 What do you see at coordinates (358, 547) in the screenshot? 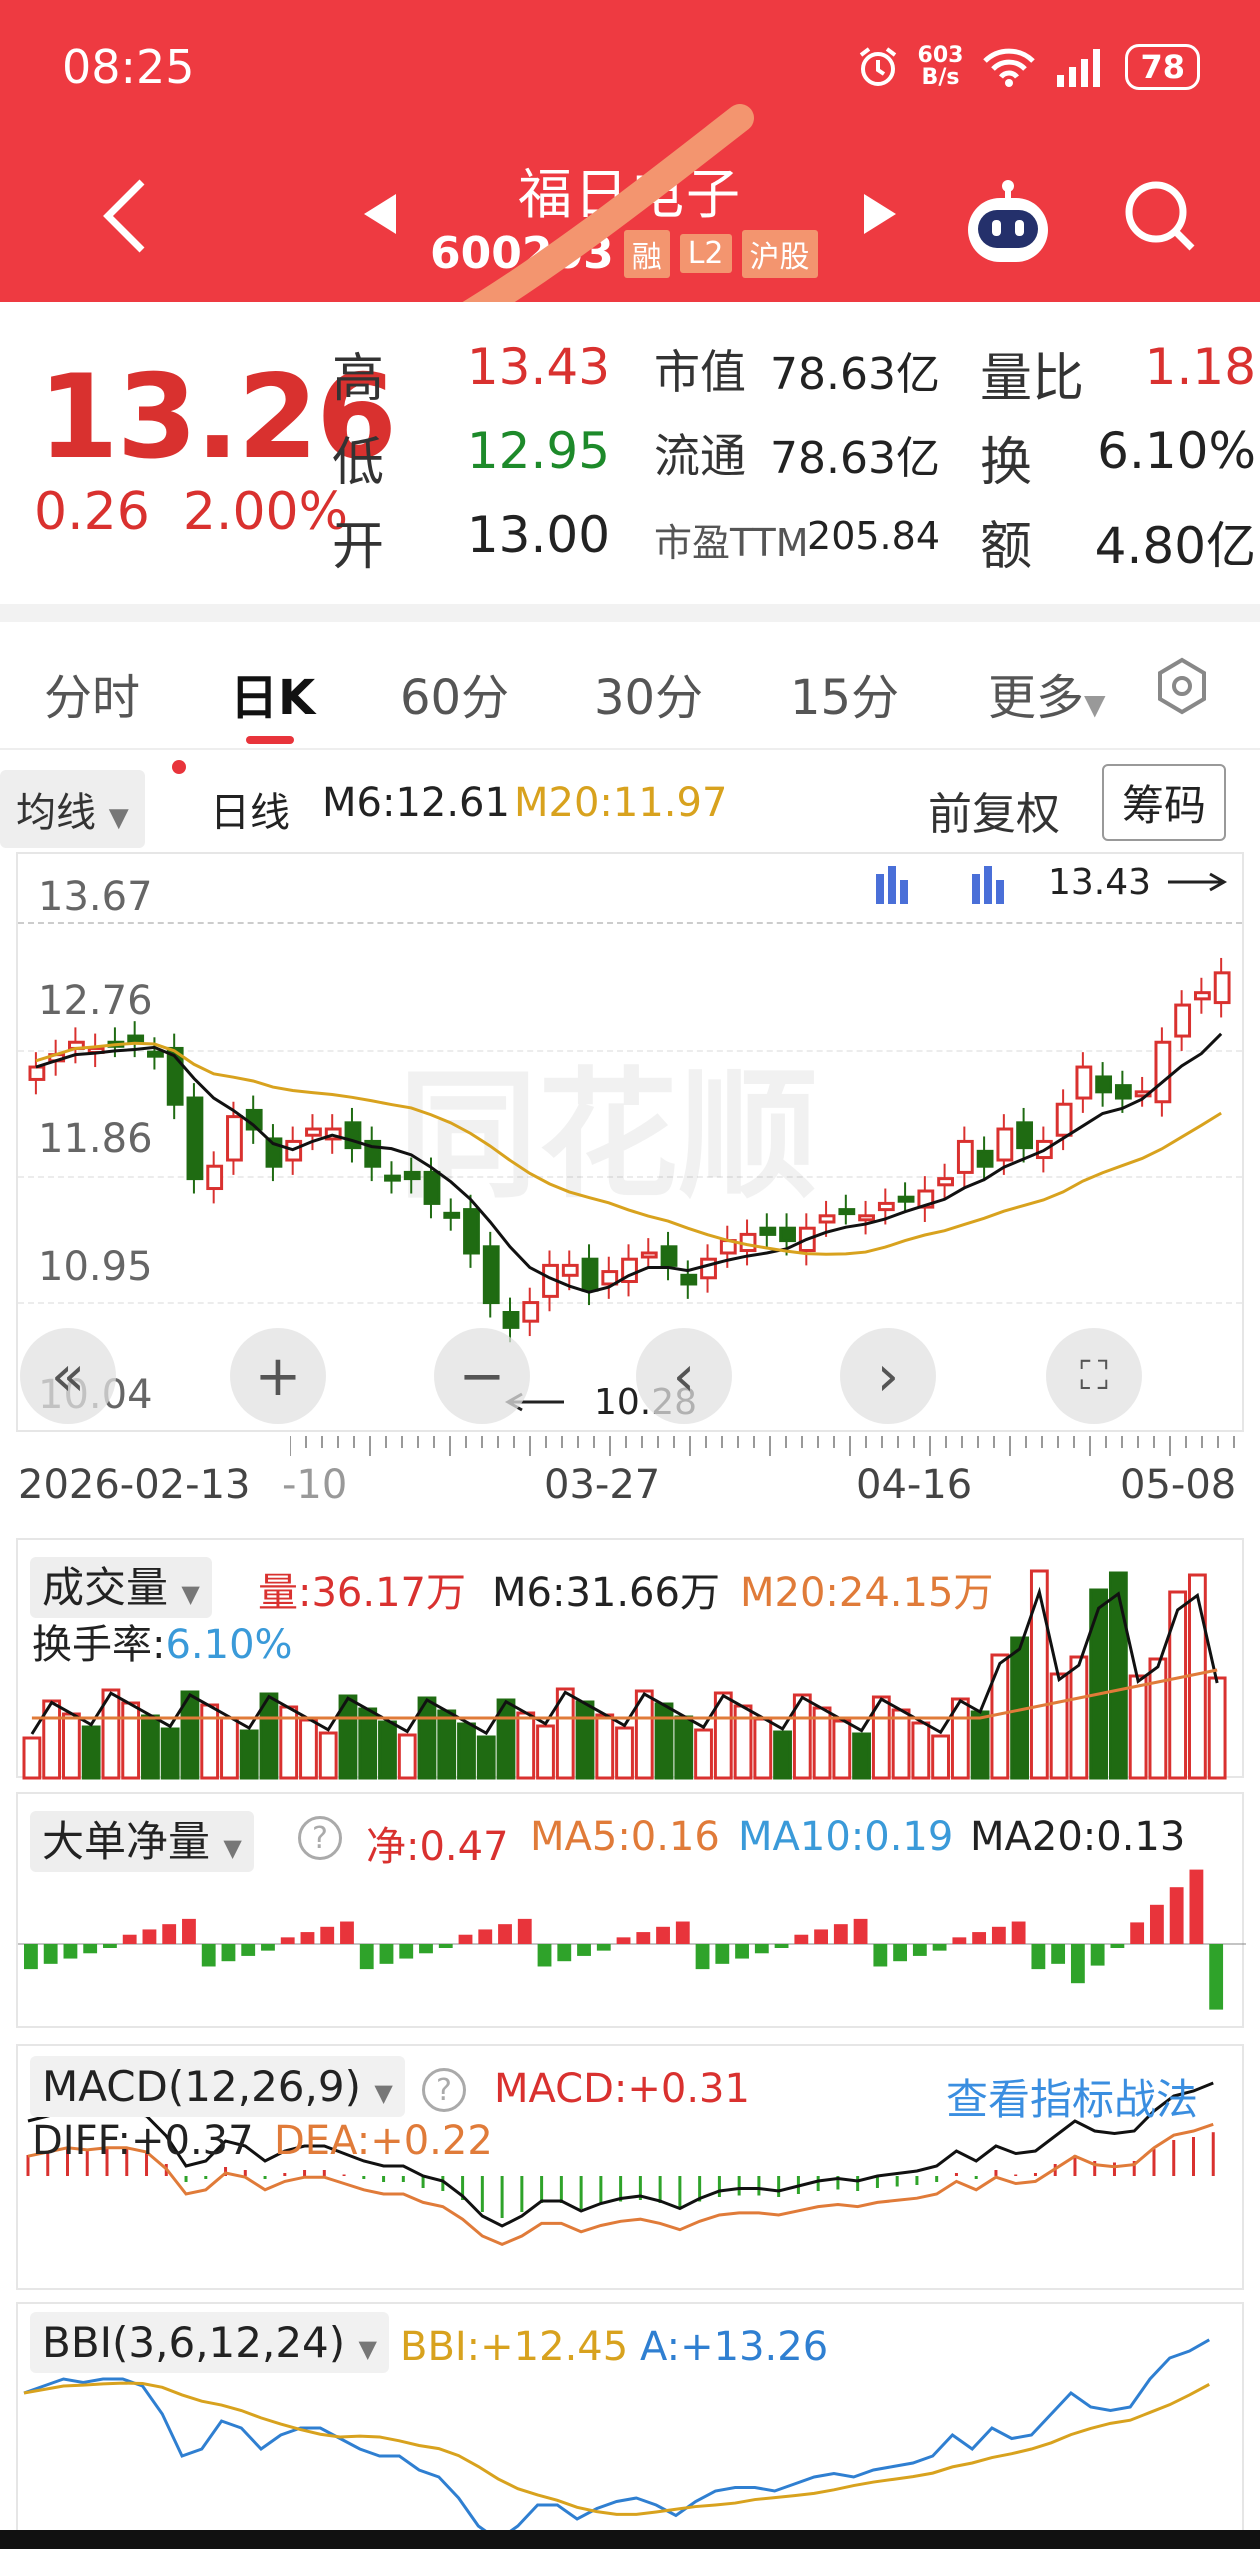
I see `open-label: 开` at bounding box center [358, 547].